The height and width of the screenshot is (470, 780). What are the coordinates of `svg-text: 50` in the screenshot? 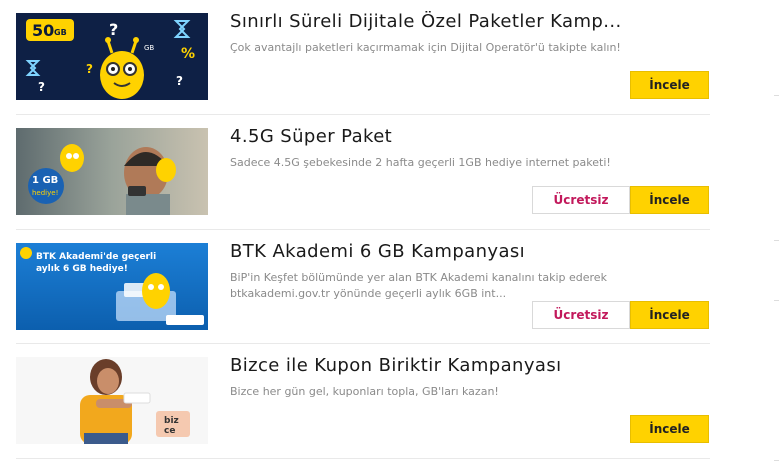 It's located at (43, 30).